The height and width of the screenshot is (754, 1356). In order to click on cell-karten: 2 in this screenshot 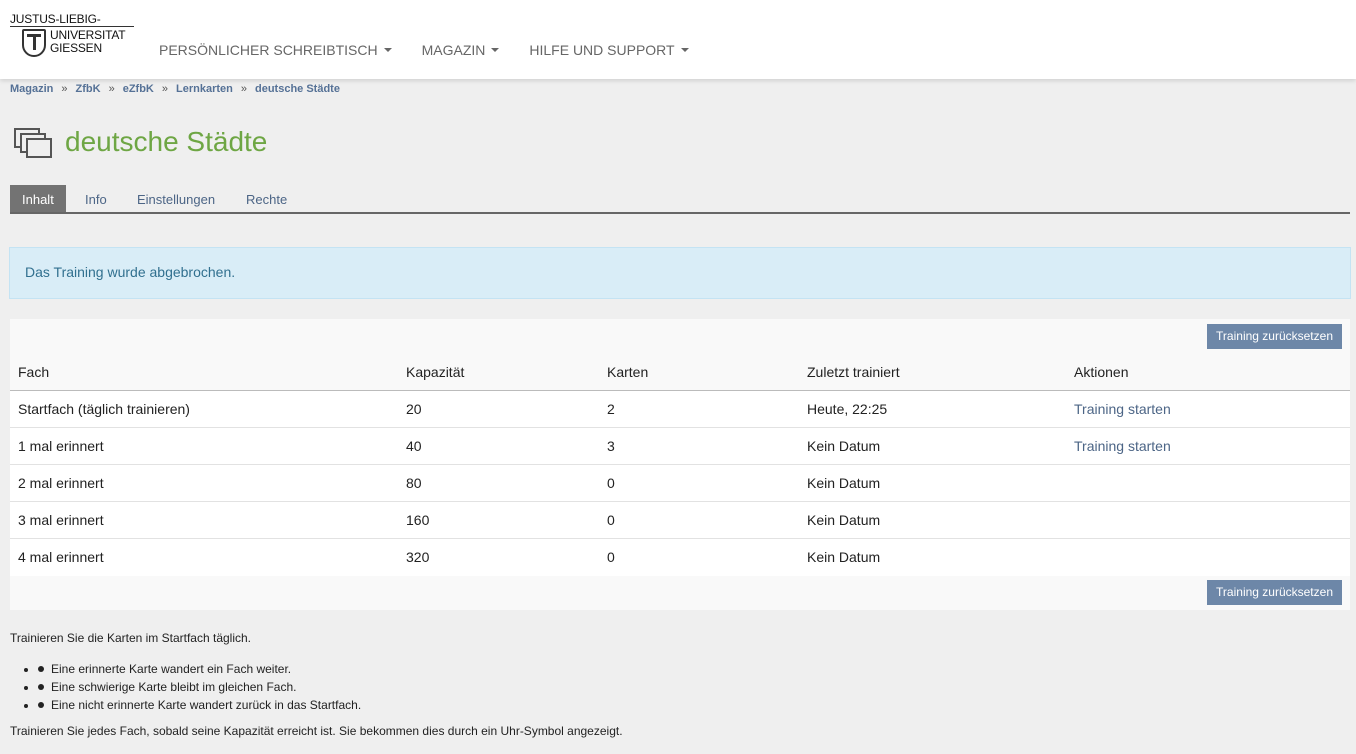, I will do `click(611, 409)`.